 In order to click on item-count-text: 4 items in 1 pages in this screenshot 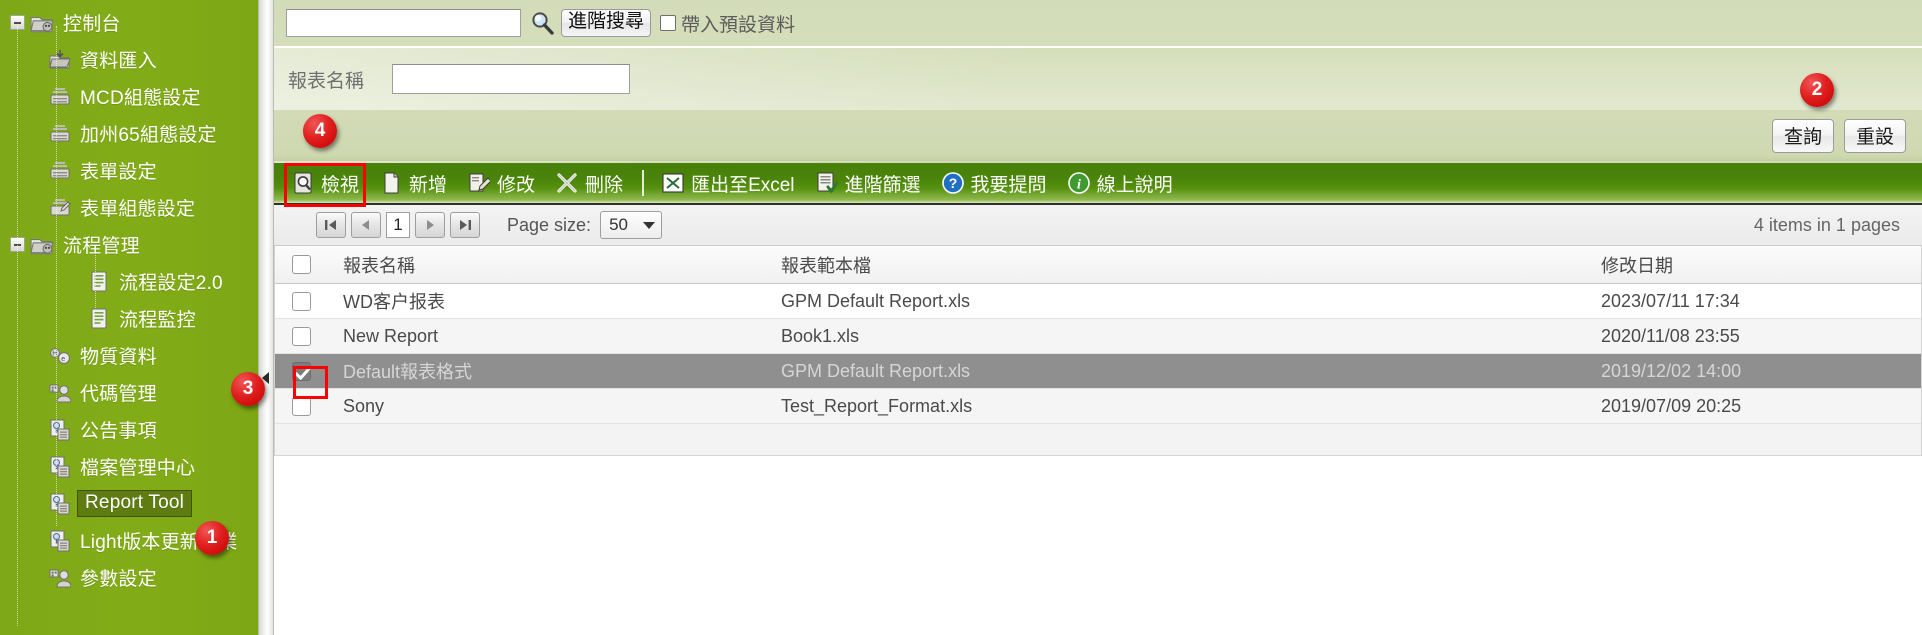, I will do `click(1826, 224)`.